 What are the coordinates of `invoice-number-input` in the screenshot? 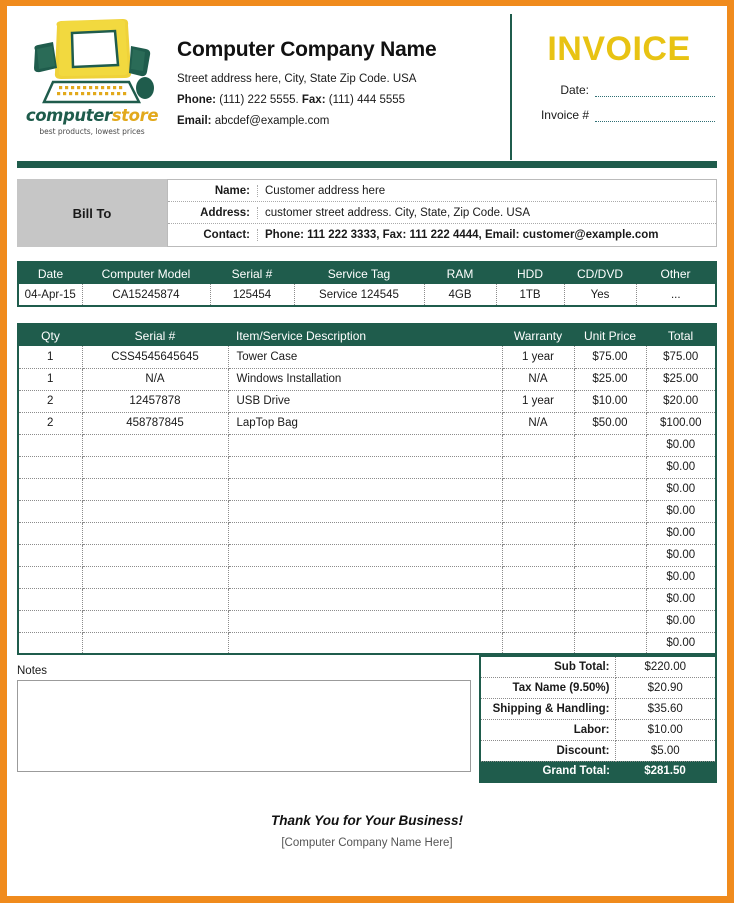 It's located at (655, 115).